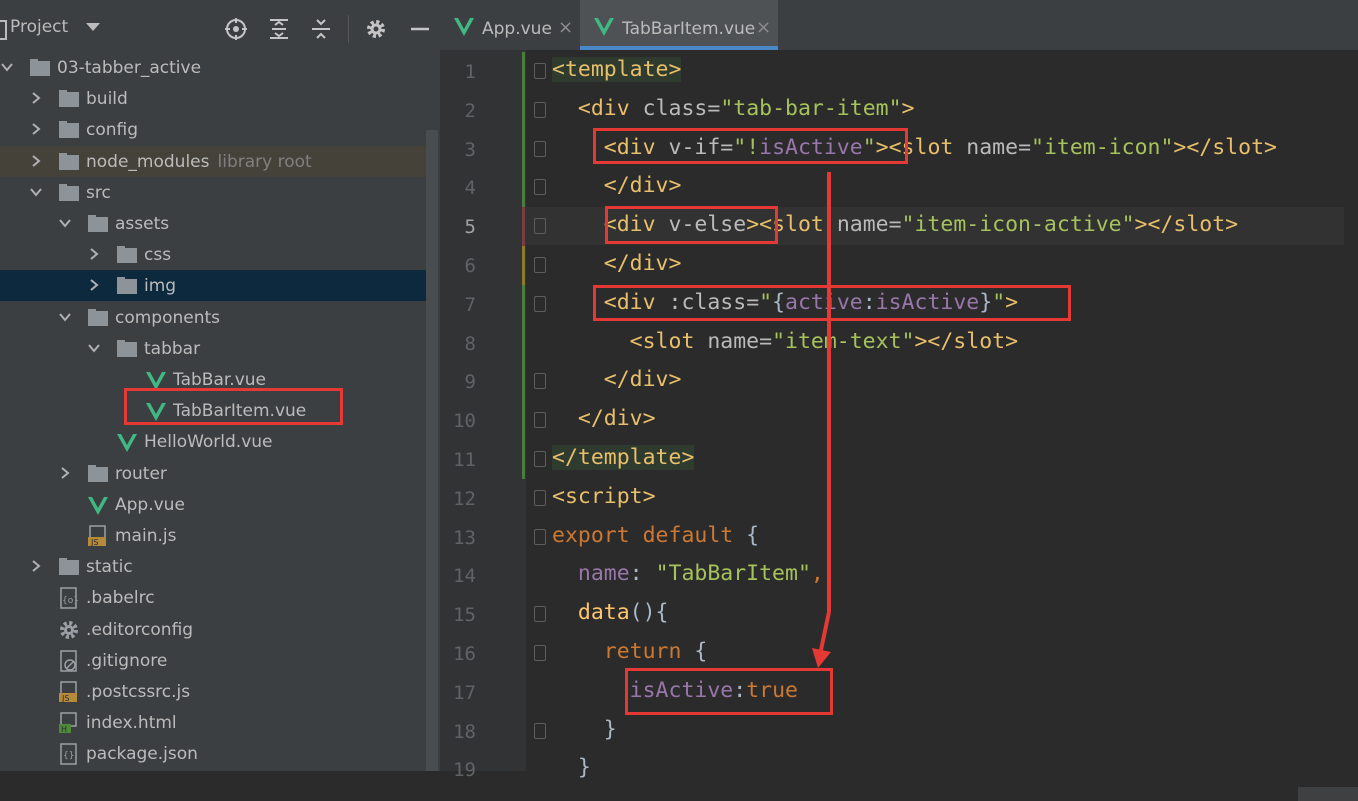 The width and height of the screenshot is (1358, 801). What do you see at coordinates (236, 29) in the screenshot?
I see `locate-icon` at bounding box center [236, 29].